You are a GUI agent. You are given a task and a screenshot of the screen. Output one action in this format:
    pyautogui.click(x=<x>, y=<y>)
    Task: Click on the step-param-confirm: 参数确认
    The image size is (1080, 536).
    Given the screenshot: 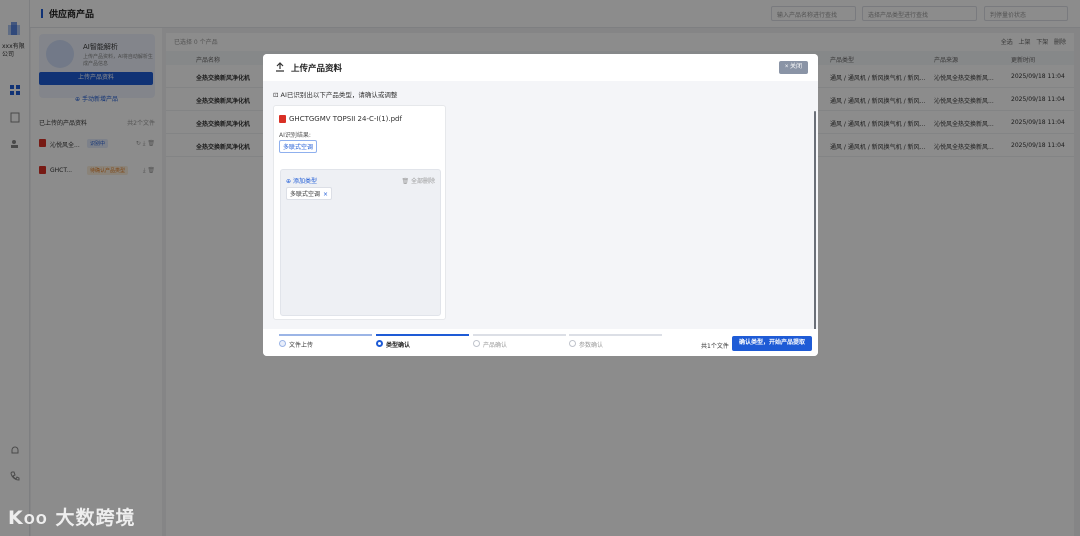 What is the action you would take?
    pyautogui.click(x=615, y=343)
    